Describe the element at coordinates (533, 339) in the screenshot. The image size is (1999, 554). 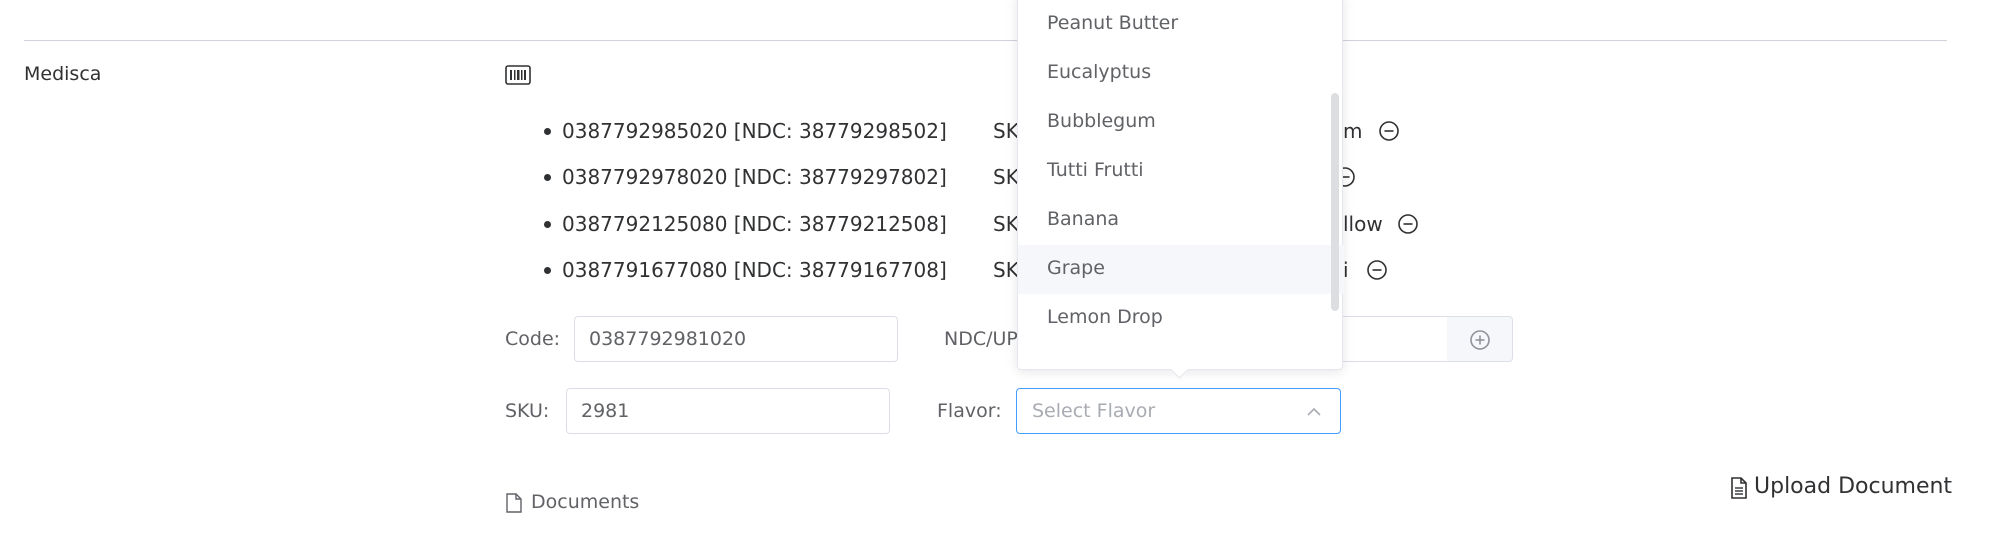
I see `code-label: Code:` at that location.